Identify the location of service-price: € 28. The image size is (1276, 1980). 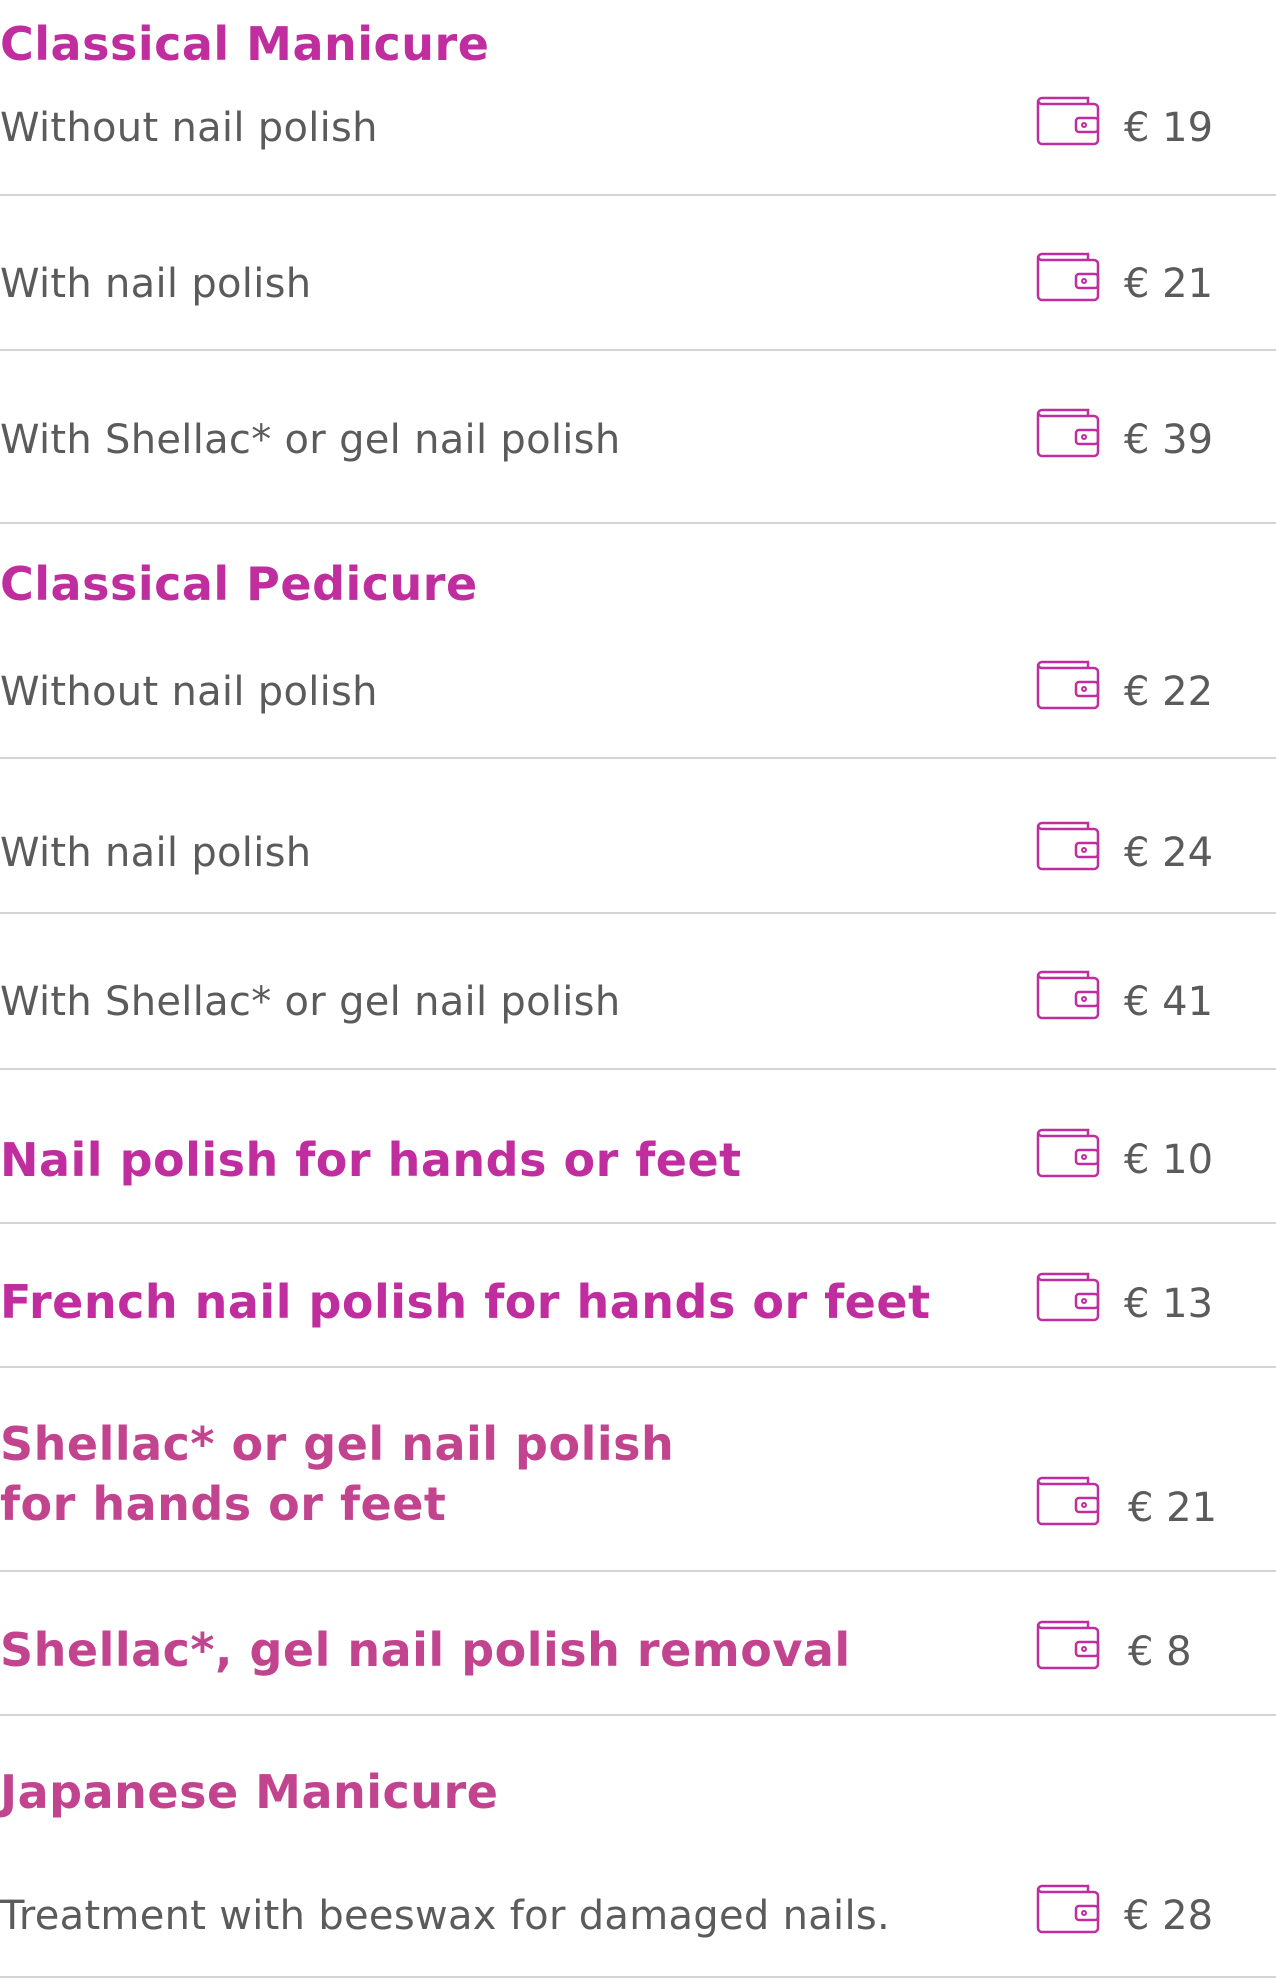
(1169, 1916).